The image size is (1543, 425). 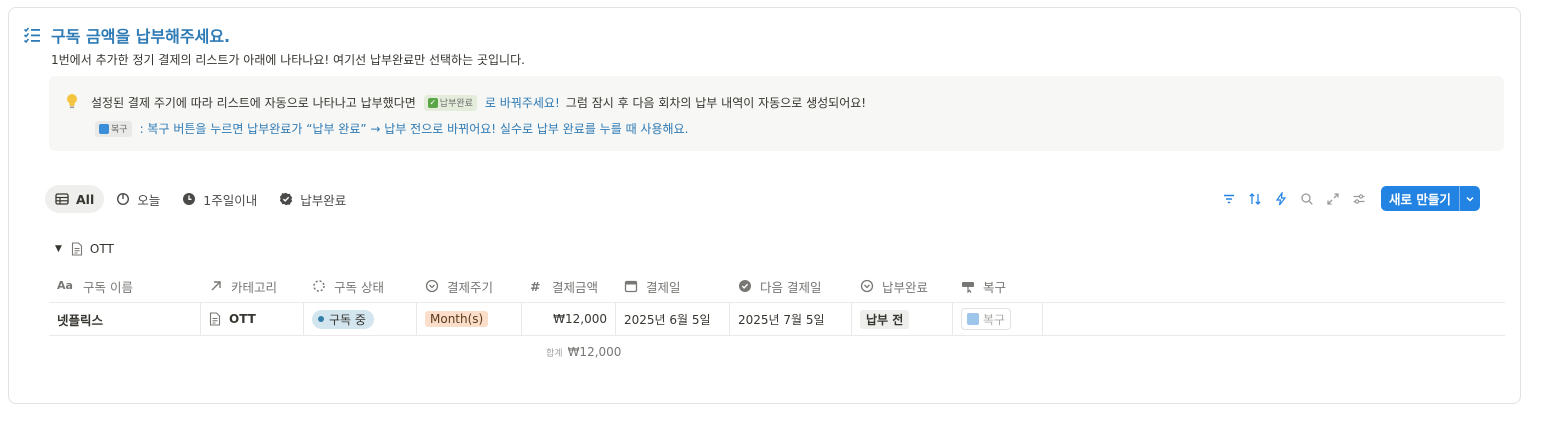 I want to click on new-button: 새로 만들기, so click(x=1430, y=198).